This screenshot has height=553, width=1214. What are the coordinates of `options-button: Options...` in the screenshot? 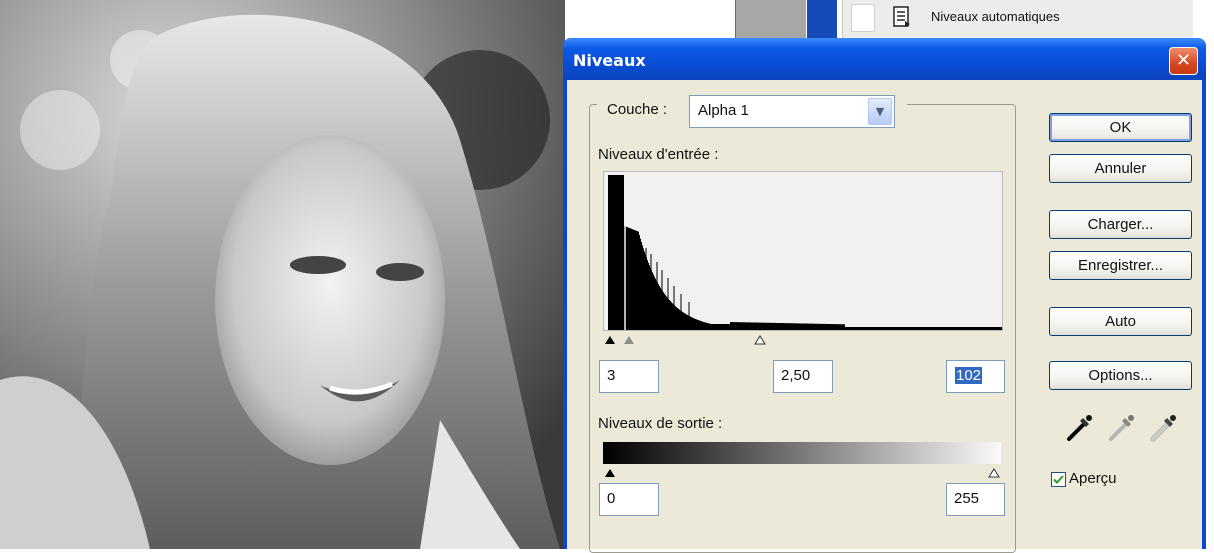 It's located at (1120, 375).